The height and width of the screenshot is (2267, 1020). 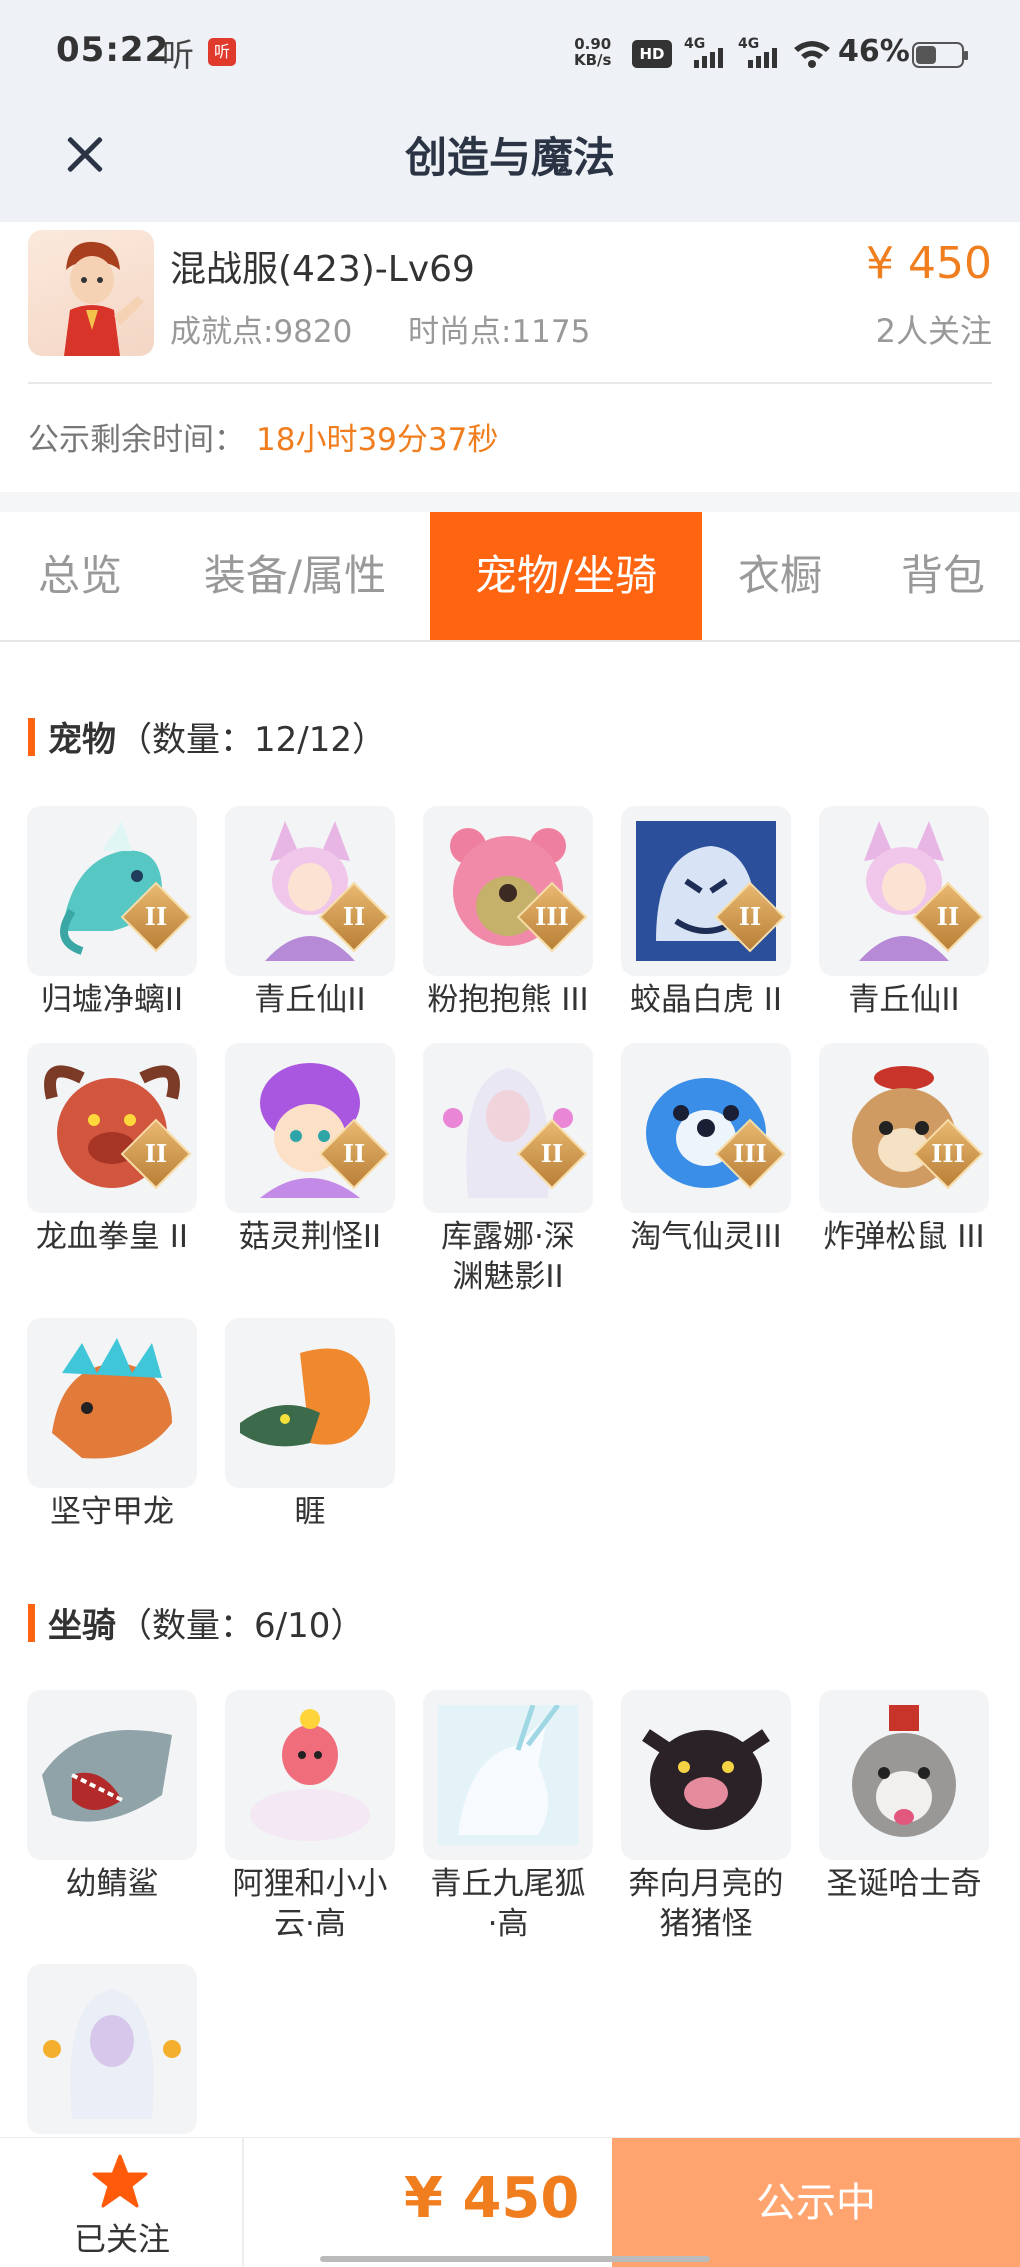 What do you see at coordinates (904, 1000) in the screenshot?
I see `pet-name: 青丘仙II` at bounding box center [904, 1000].